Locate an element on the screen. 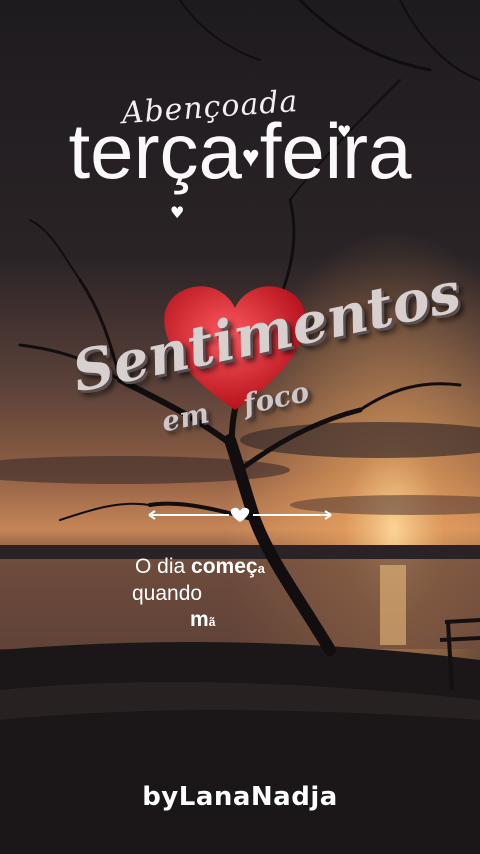 The height and width of the screenshot is (854, 480). title-word-feira: feira is located at coordinates (335, 151).